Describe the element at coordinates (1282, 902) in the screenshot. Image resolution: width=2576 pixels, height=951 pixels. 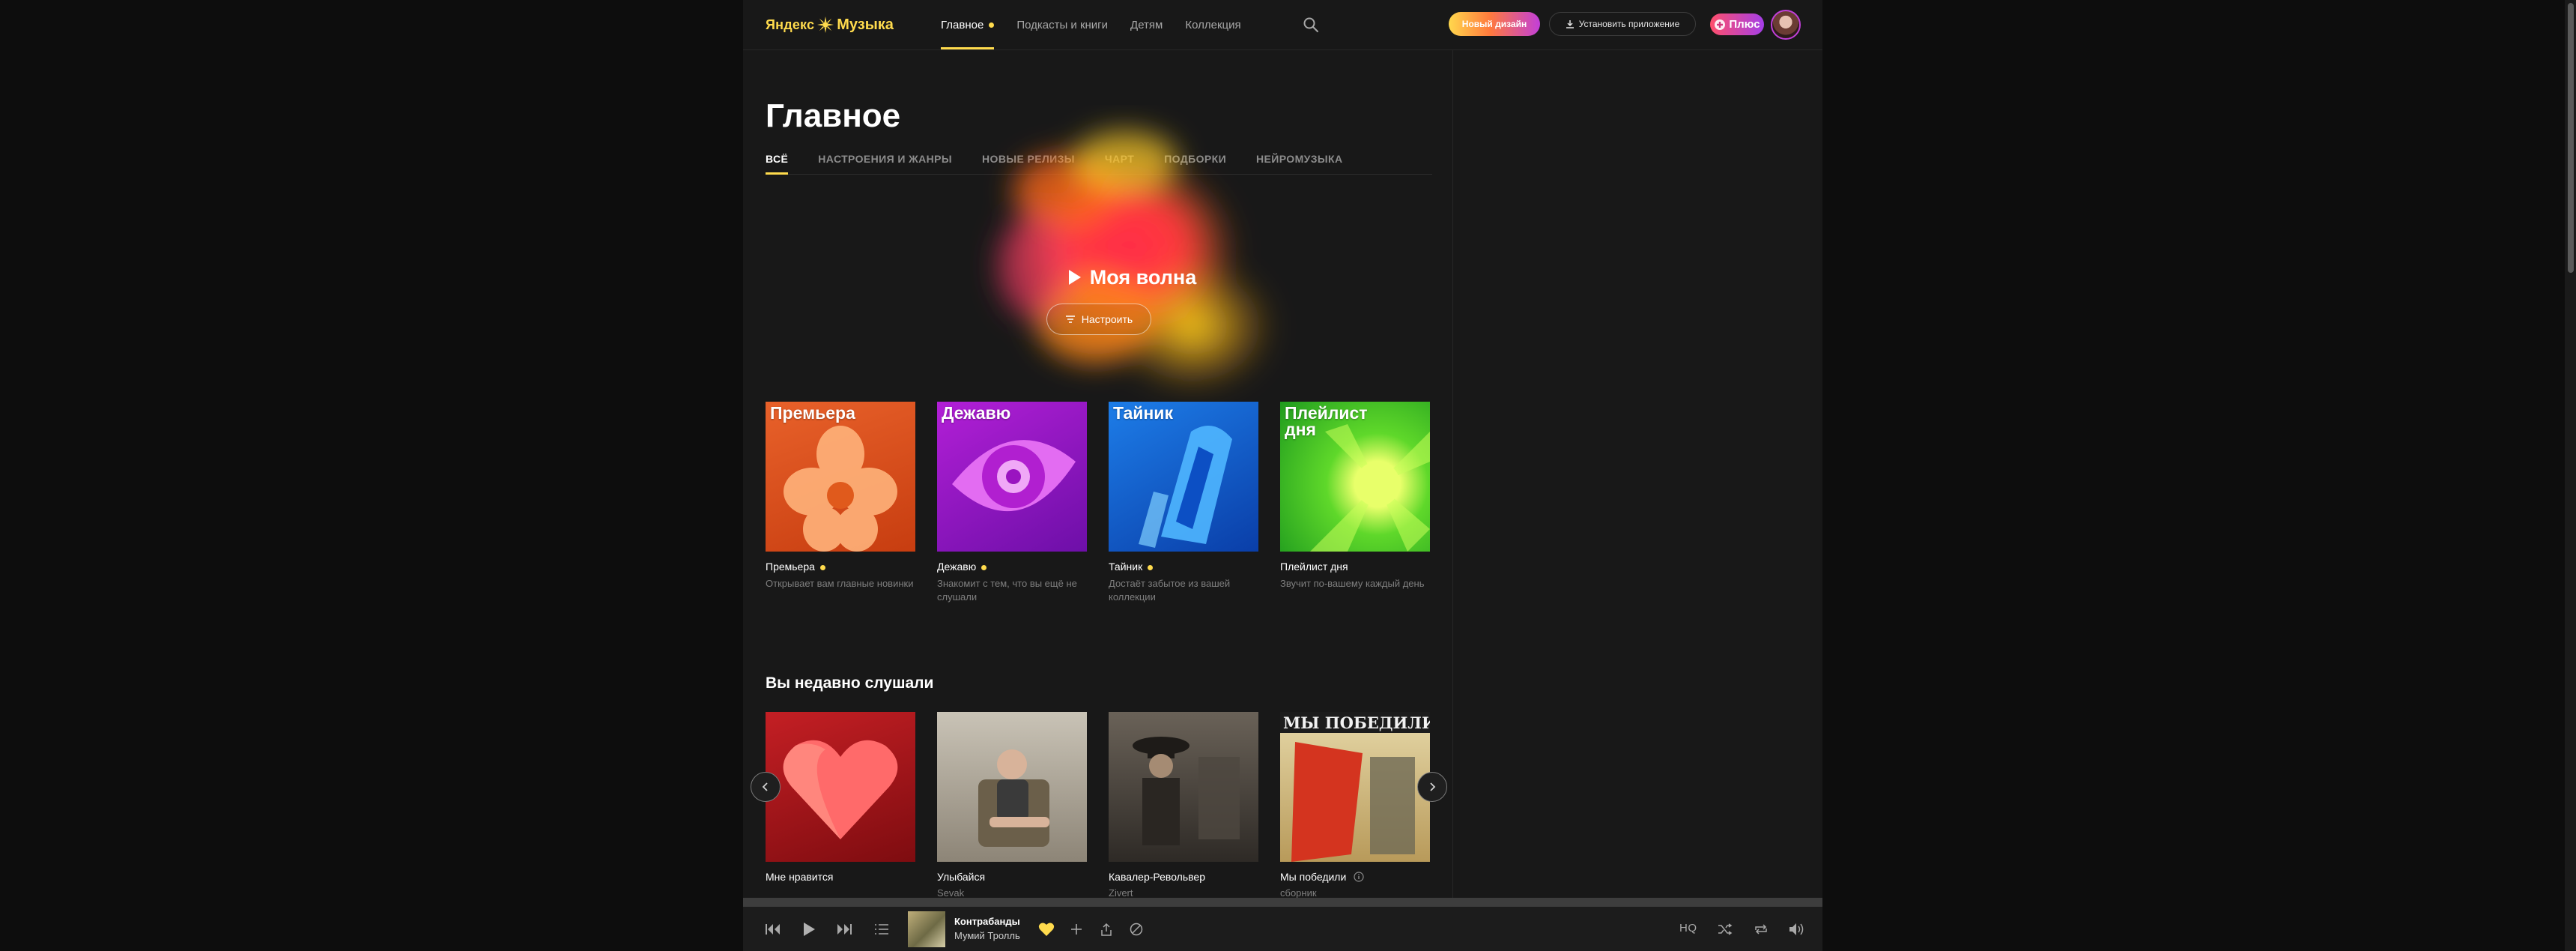
I see `playback-progress-bar` at that location.